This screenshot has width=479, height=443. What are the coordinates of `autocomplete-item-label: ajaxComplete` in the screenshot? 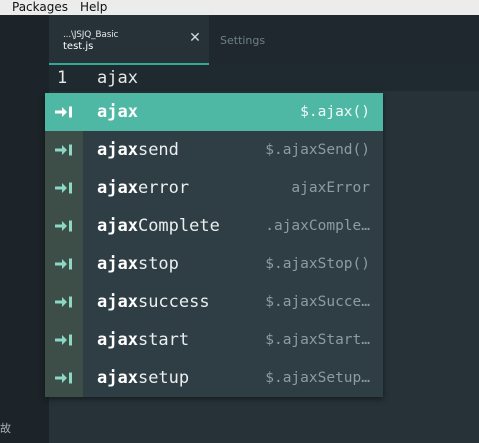 It's located at (158, 226).